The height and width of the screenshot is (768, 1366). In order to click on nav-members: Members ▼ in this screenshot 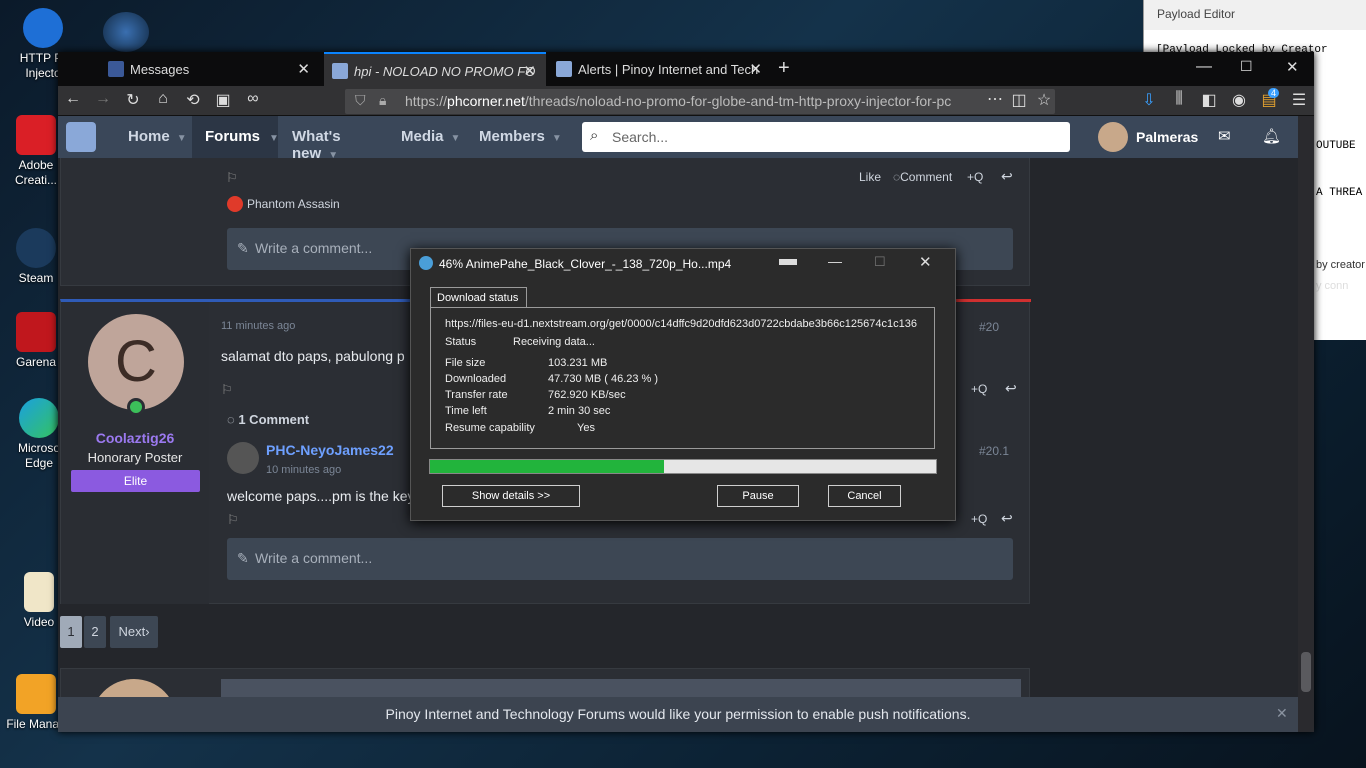, I will do `click(518, 137)`.